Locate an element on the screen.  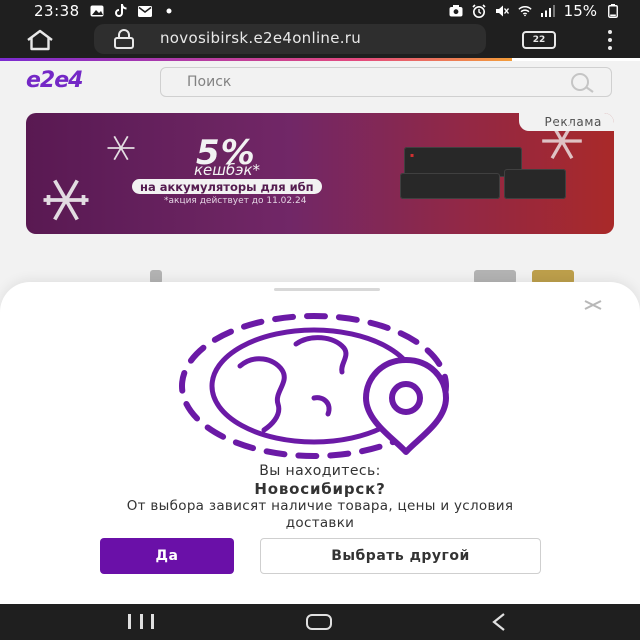
mail-icon is located at coordinates (144, 11).